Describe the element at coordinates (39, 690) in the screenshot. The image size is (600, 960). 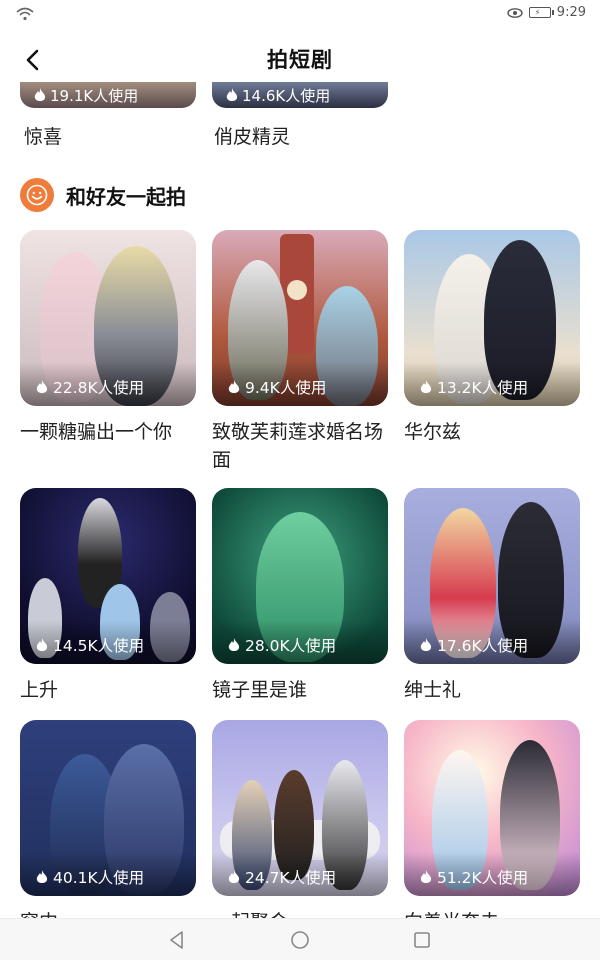
I see `template-title: 上升` at that location.